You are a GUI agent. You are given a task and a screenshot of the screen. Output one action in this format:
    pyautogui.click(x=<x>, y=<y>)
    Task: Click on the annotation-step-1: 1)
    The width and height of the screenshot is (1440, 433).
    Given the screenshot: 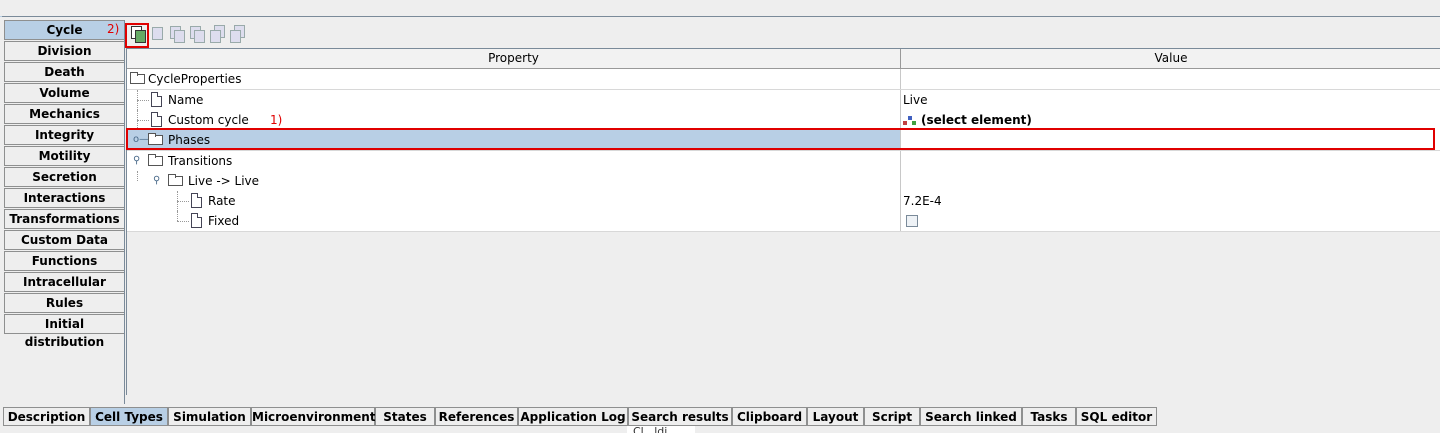 What is the action you would take?
    pyautogui.click(x=276, y=120)
    